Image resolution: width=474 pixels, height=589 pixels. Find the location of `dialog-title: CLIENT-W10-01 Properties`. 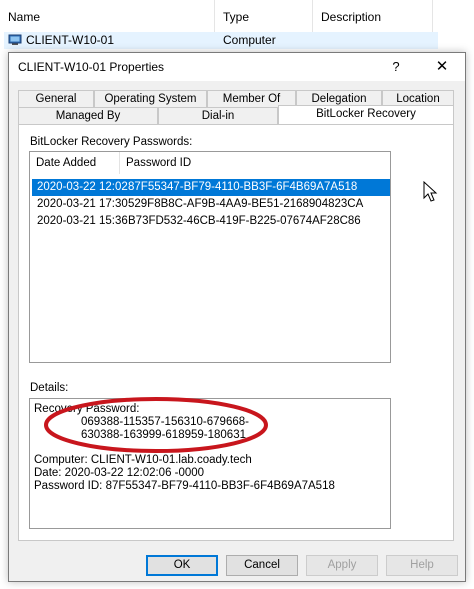

dialog-title: CLIENT-W10-01 Properties is located at coordinates (91, 67).